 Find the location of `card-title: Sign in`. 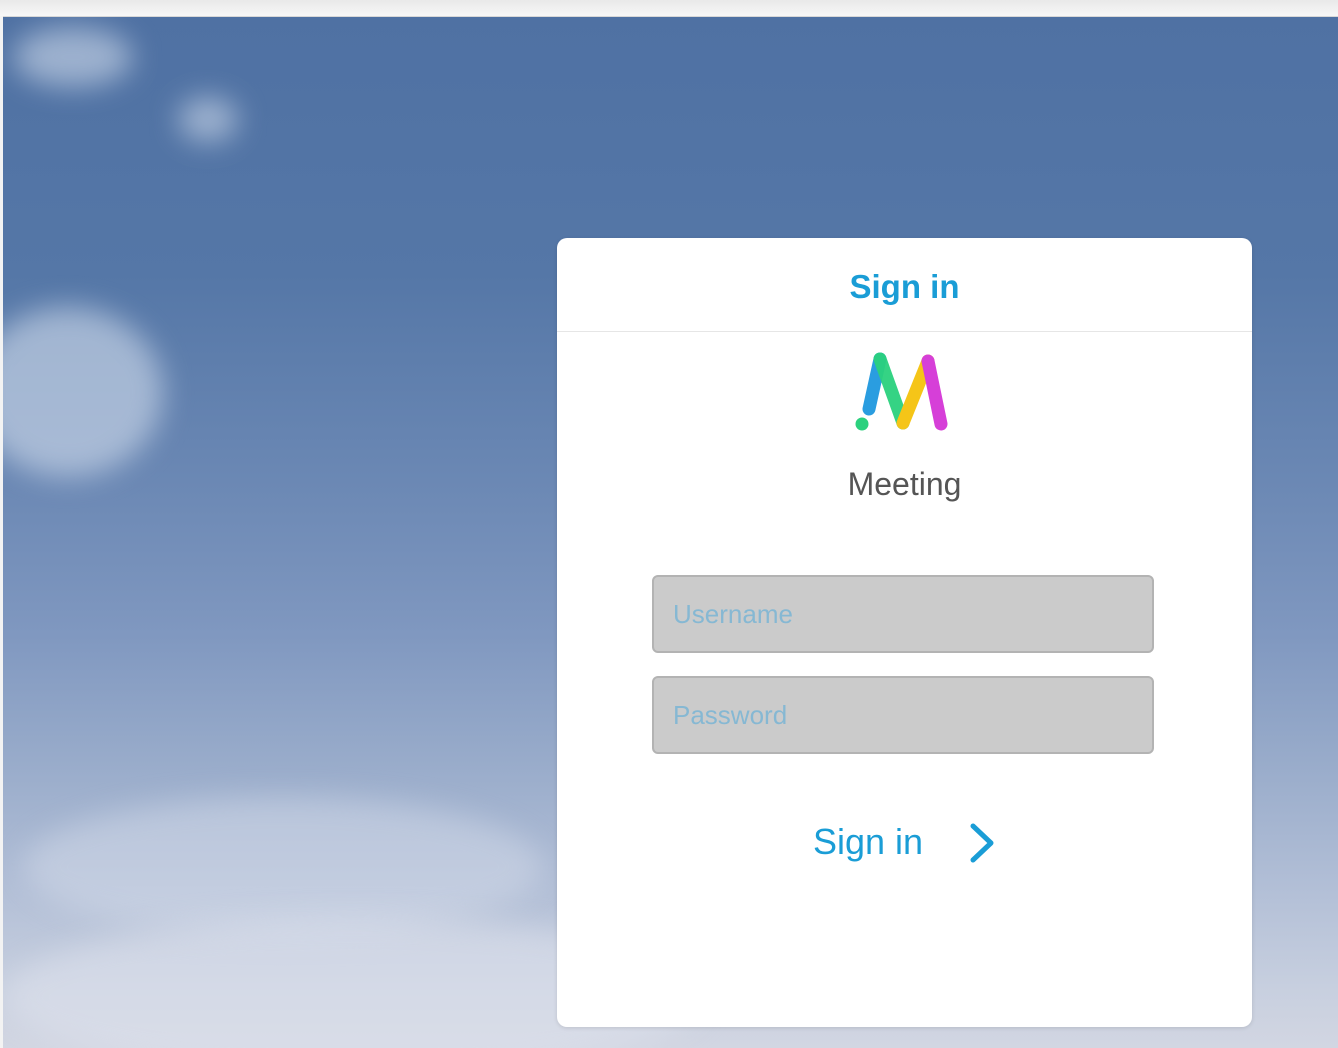

card-title: Sign in is located at coordinates (904, 286).